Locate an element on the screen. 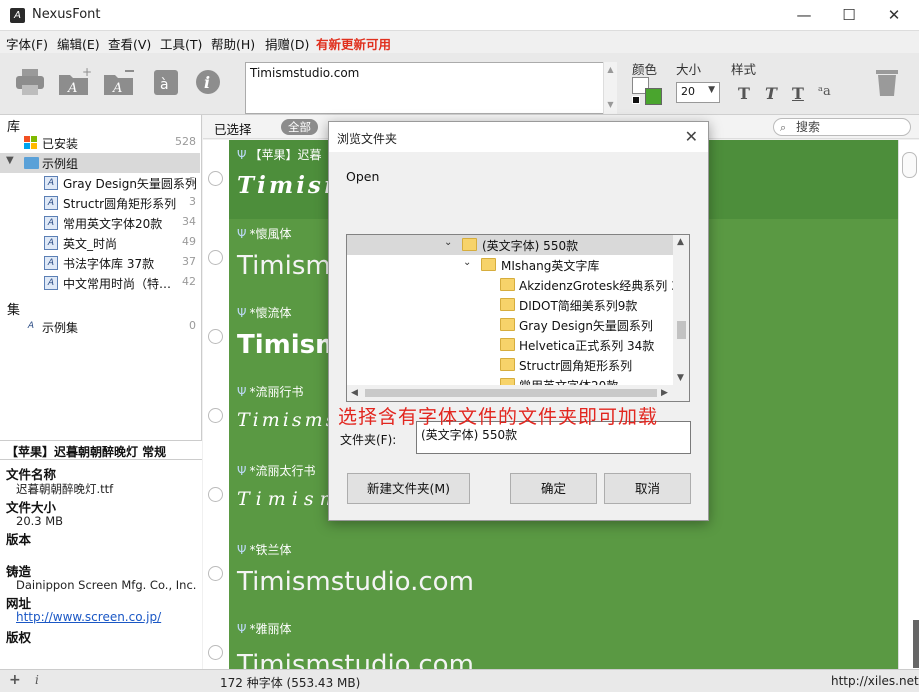 This screenshot has height=692, width=919. sidebar-item-count: 5 is located at coordinates (192, 181).